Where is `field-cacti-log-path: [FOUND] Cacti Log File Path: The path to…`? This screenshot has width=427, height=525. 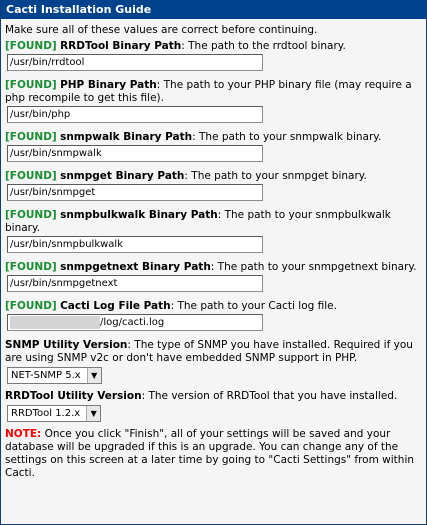
field-cacti-log-path: [FOUND] Cacti Log File Path: The path to… is located at coordinates (213, 315).